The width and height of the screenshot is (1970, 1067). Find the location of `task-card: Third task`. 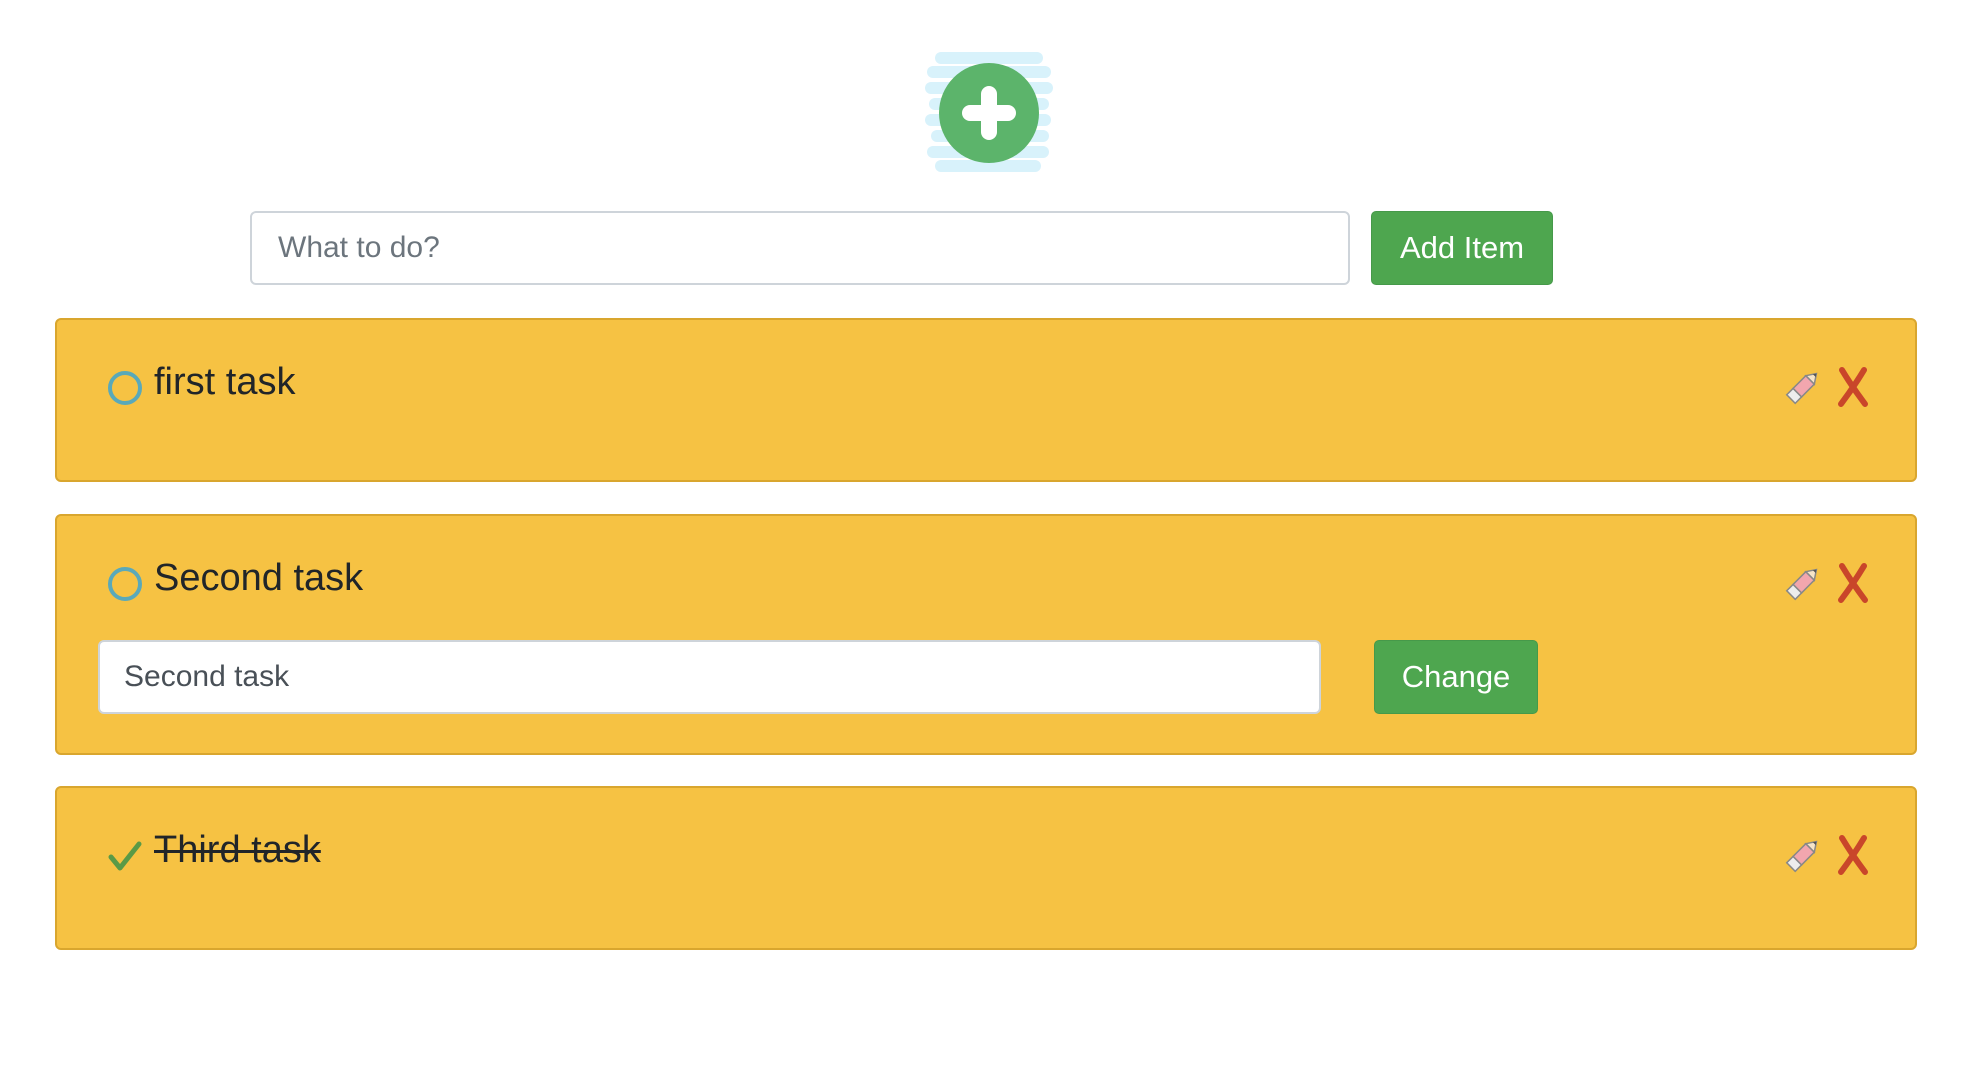

task-card: Third task is located at coordinates (986, 868).